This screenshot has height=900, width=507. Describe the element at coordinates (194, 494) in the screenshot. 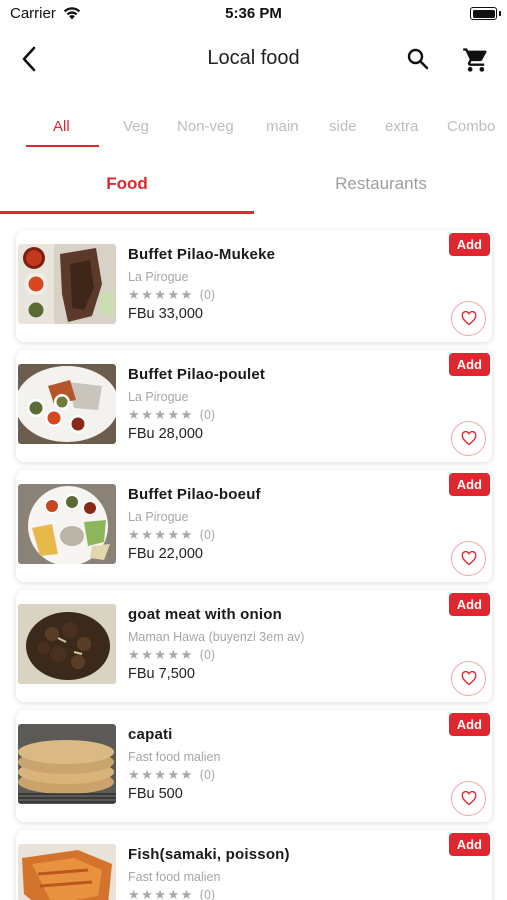

I see `food-name: Buffet Pilao-boeuf` at that location.